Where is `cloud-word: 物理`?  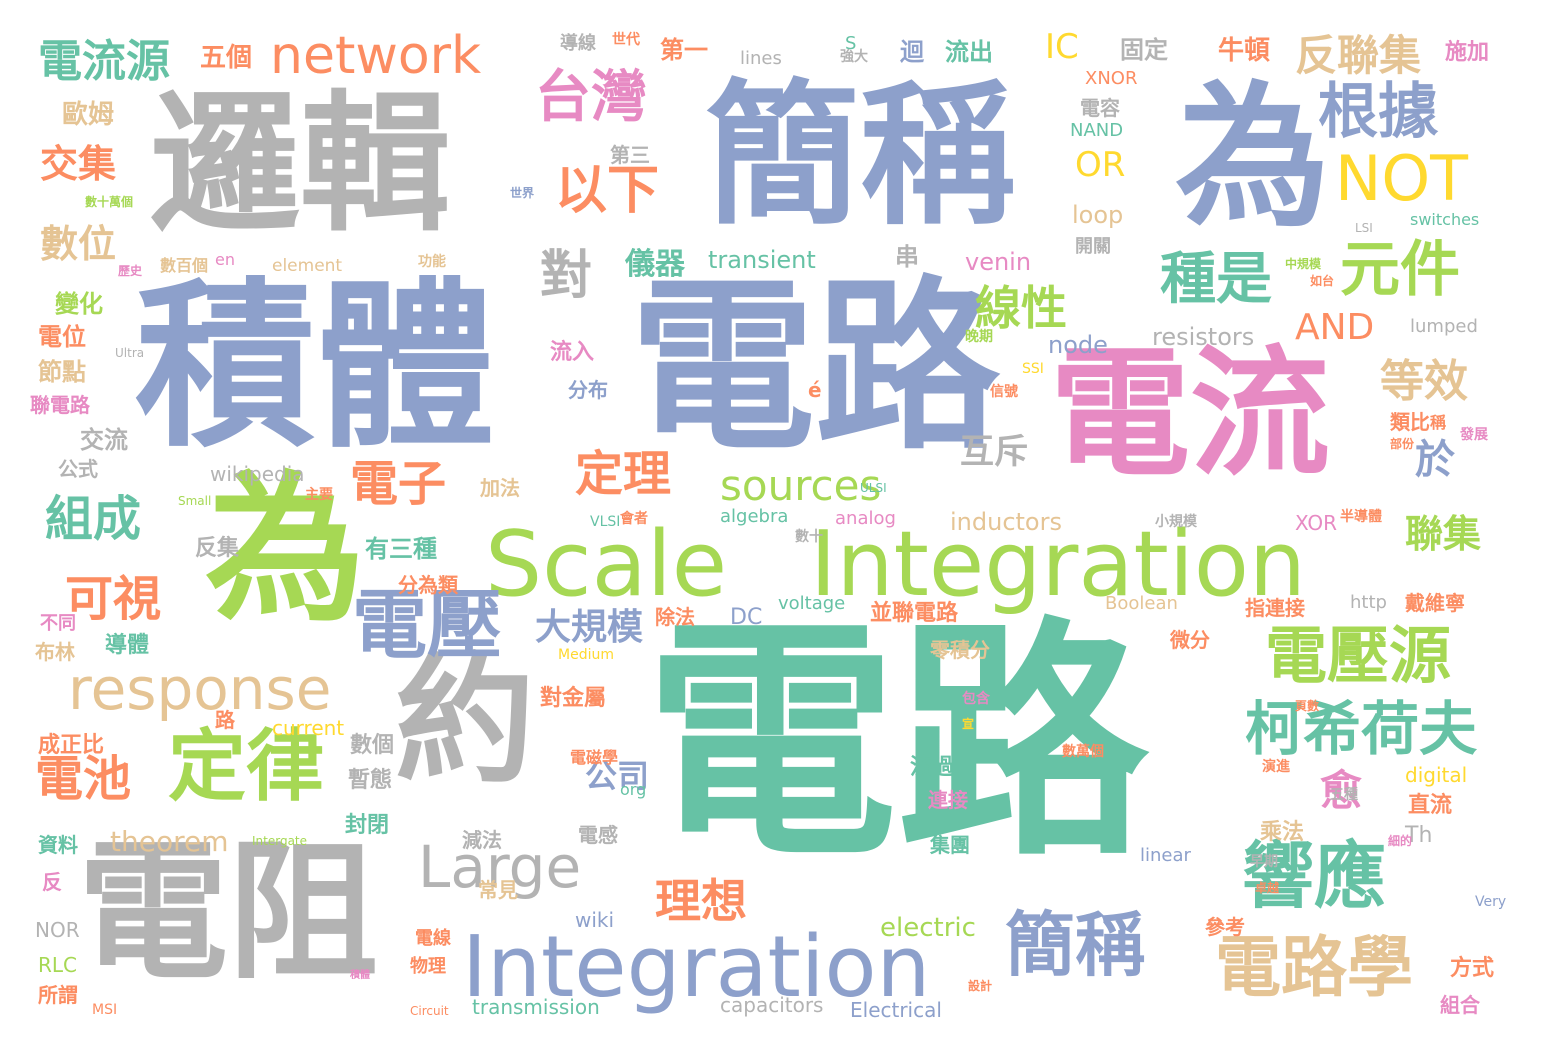 cloud-word: 物理 is located at coordinates (428, 966).